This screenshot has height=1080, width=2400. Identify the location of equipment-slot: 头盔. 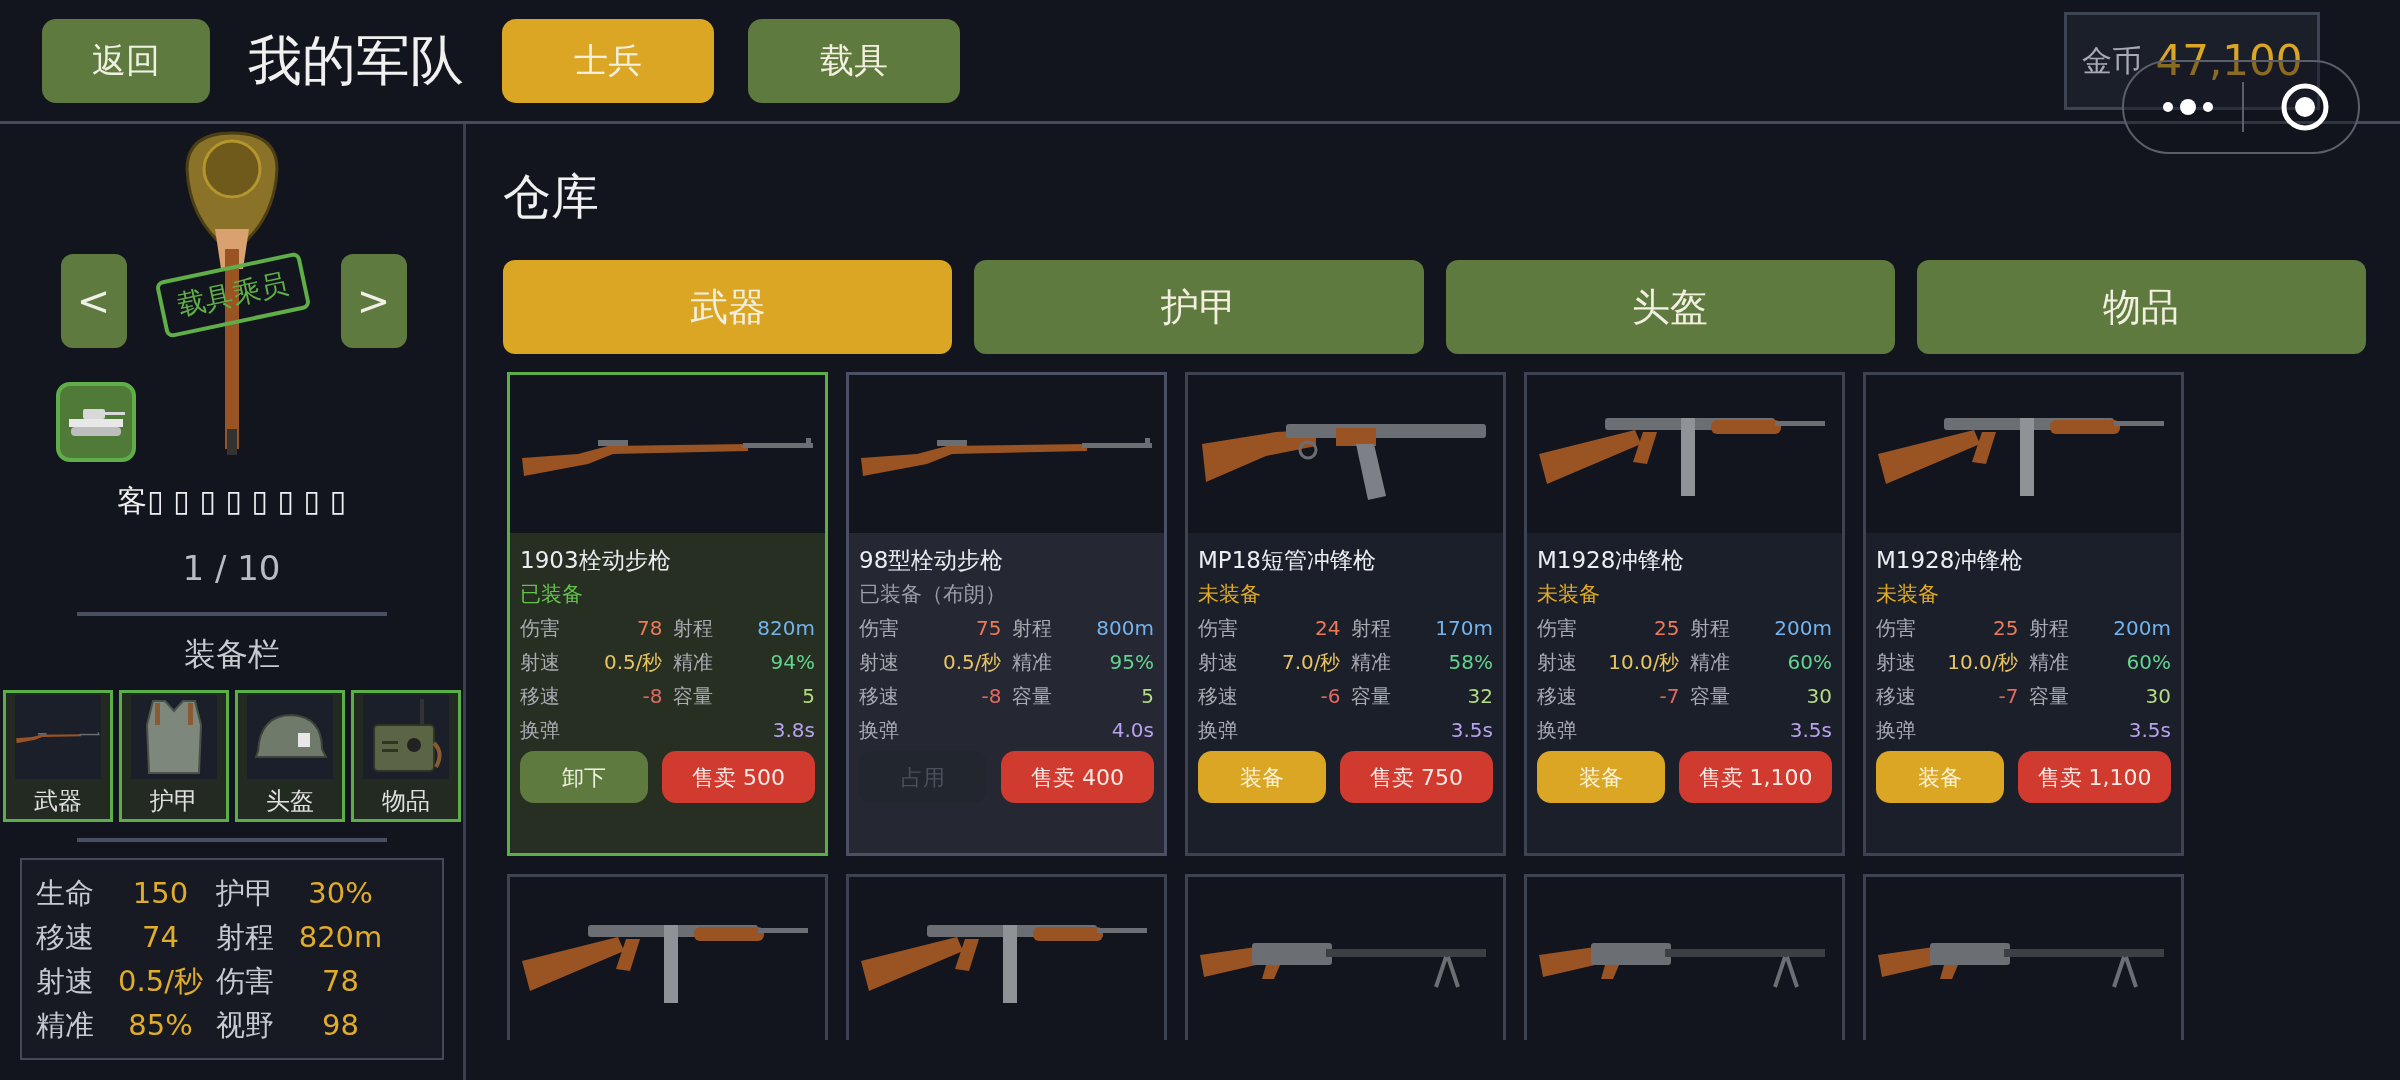
(289, 756).